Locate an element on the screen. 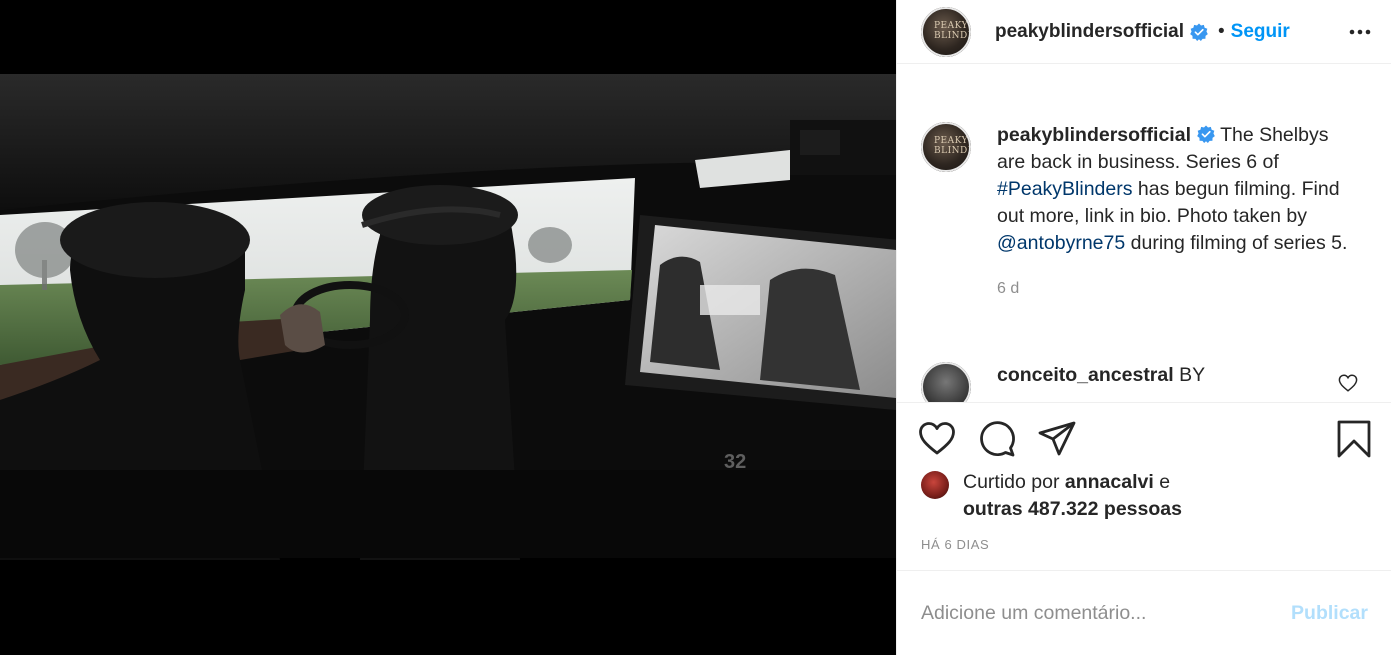 The image size is (1391, 655). comment-text: BY is located at coordinates (1192, 375).